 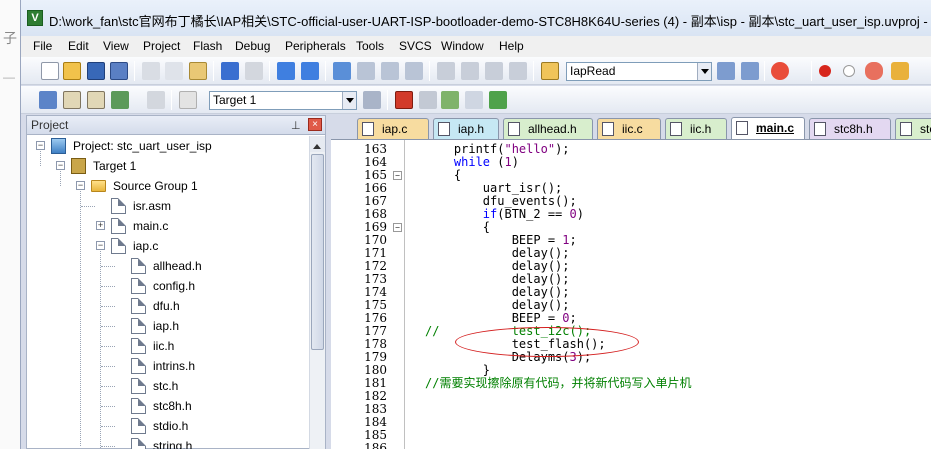 What do you see at coordinates (286, 71) in the screenshot?
I see `navigate-back-icon` at bounding box center [286, 71].